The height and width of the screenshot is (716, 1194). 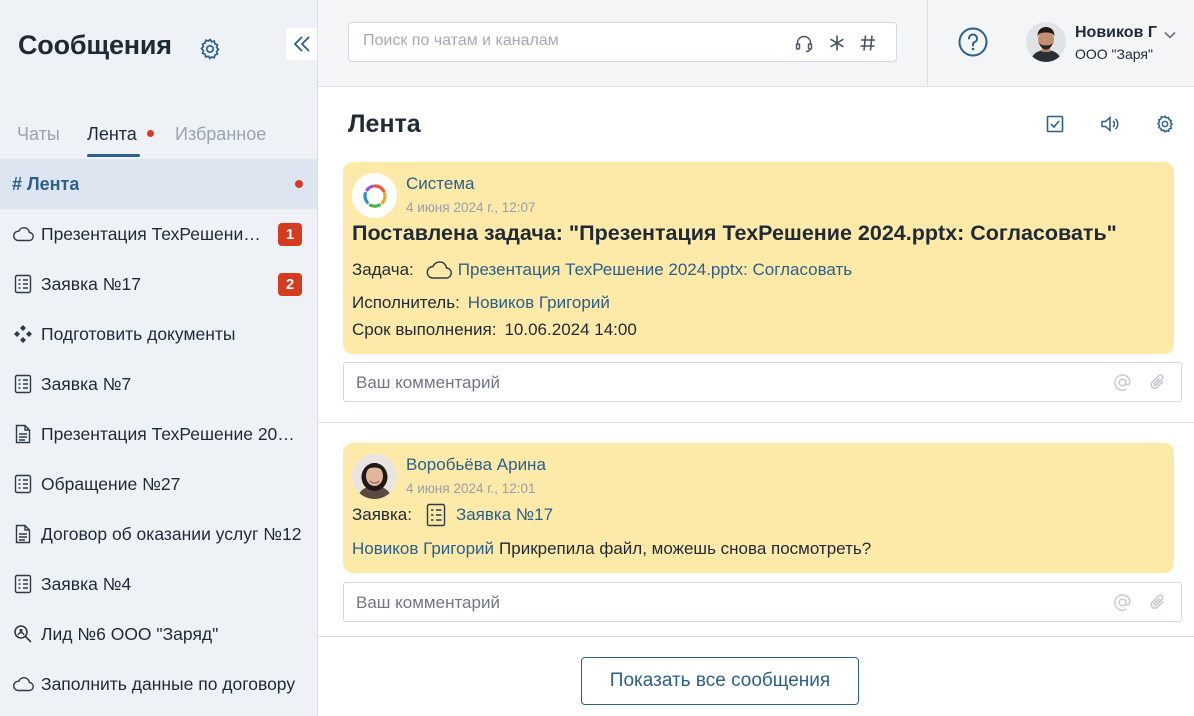 I want to click on topbar-divider, so click(x=927, y=43).